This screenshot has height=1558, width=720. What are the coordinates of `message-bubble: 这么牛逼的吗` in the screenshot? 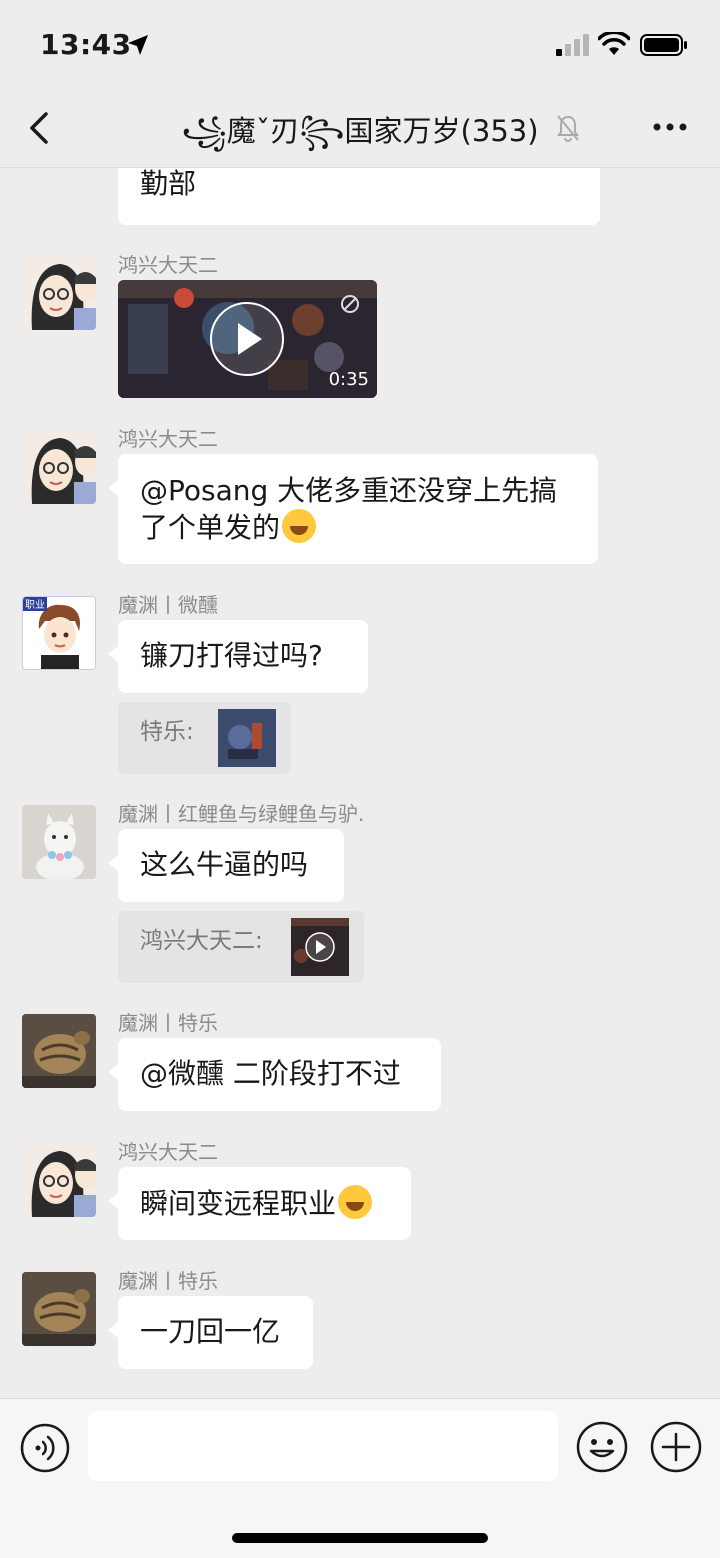 It's located at (226, 865).